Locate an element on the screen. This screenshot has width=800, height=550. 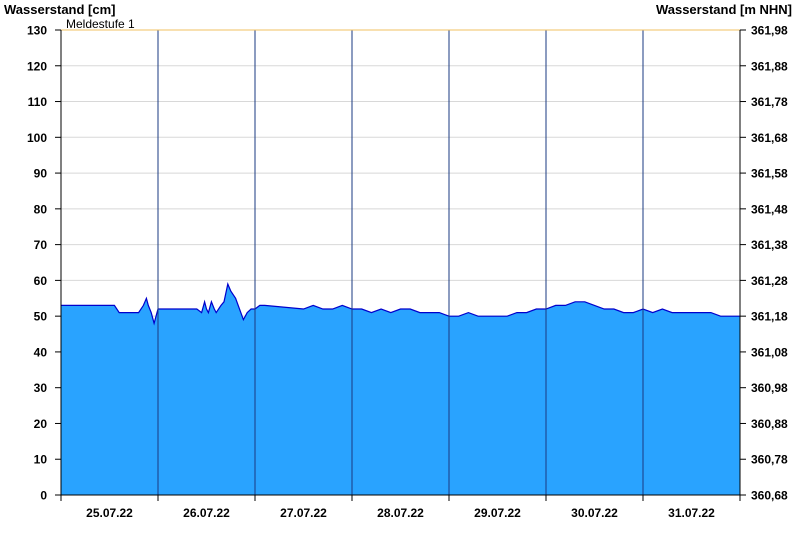
x-tick-label: 31.07.22 is located at coordinates (691, 513).